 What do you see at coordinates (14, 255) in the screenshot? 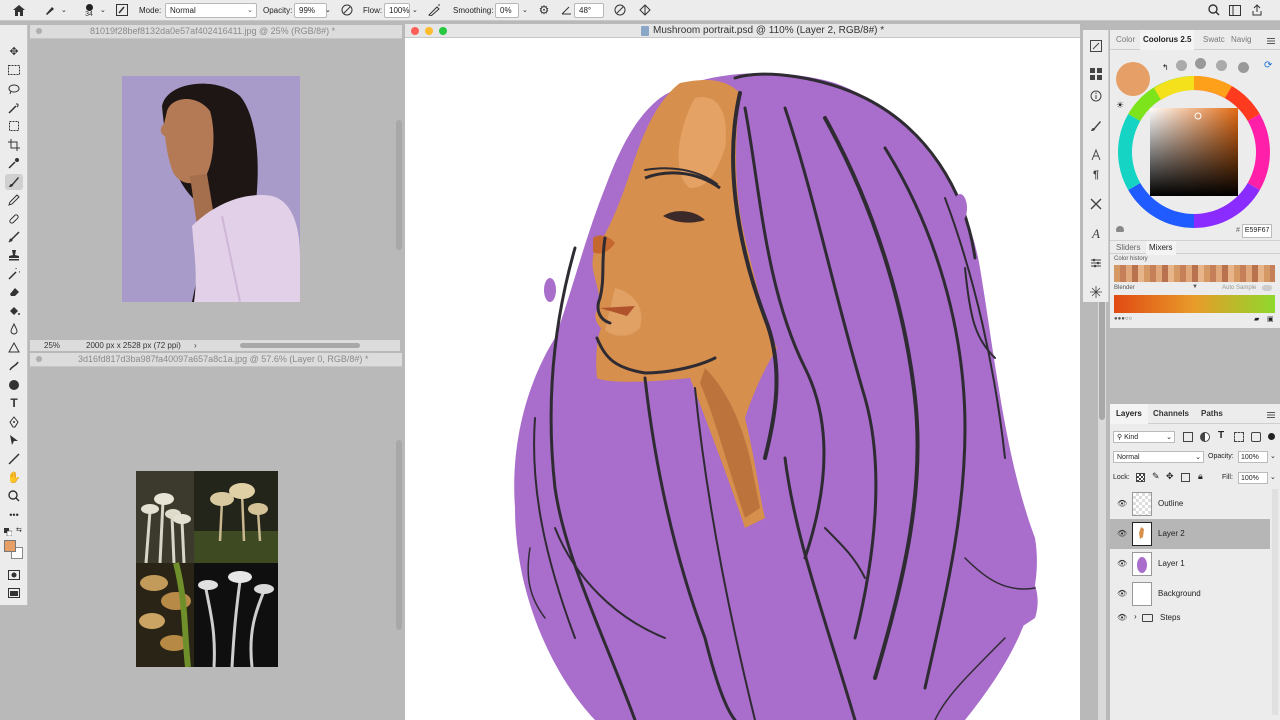
I see `stamp-tool-icon` at bounding box center [14, 255].